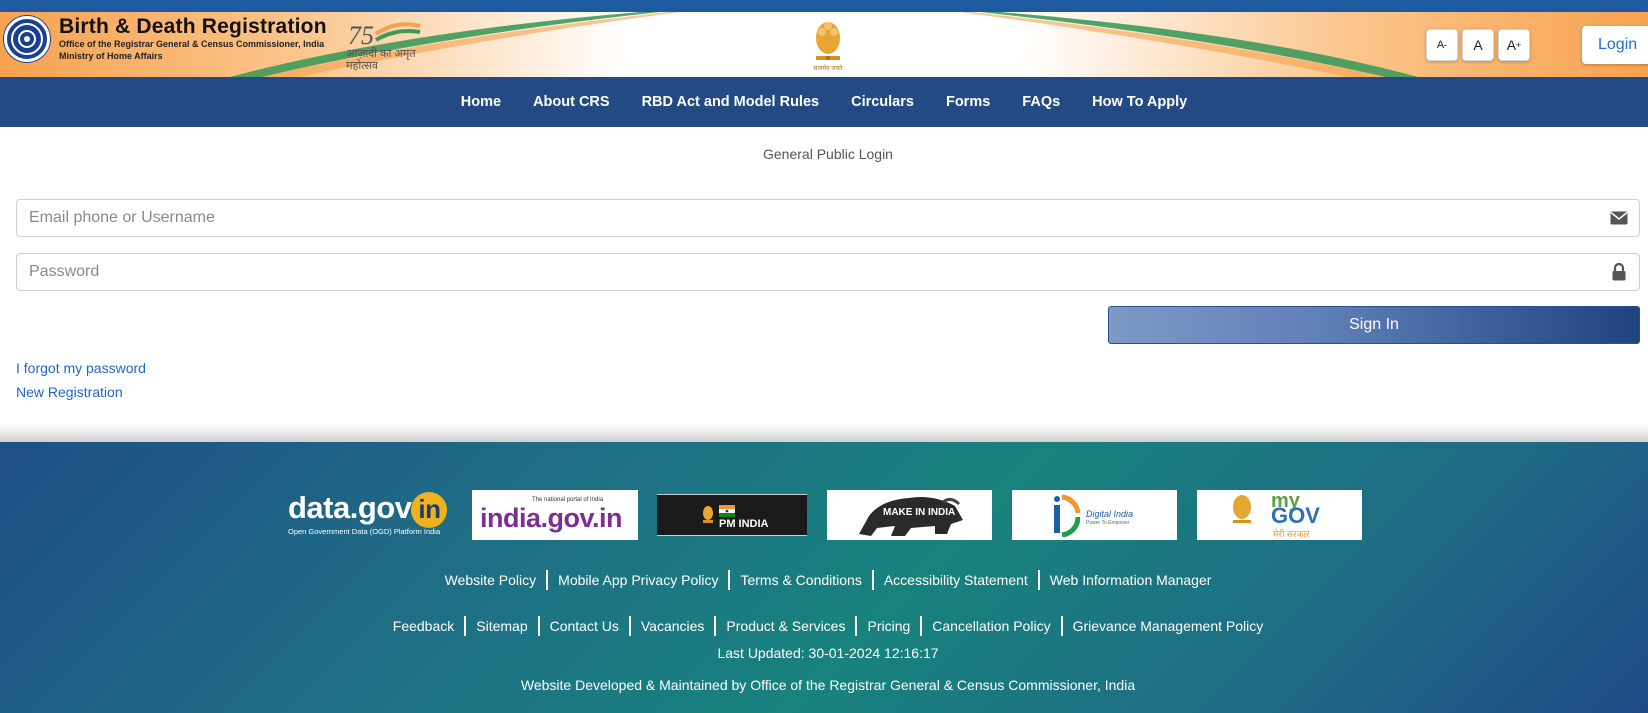 The image size is (1648, 713). What do you see at coordinates (992, 626) in the screenshot?
I see `footer-link-cancellation-policy: Cancellation Policy` at bounding box center [992, 626].